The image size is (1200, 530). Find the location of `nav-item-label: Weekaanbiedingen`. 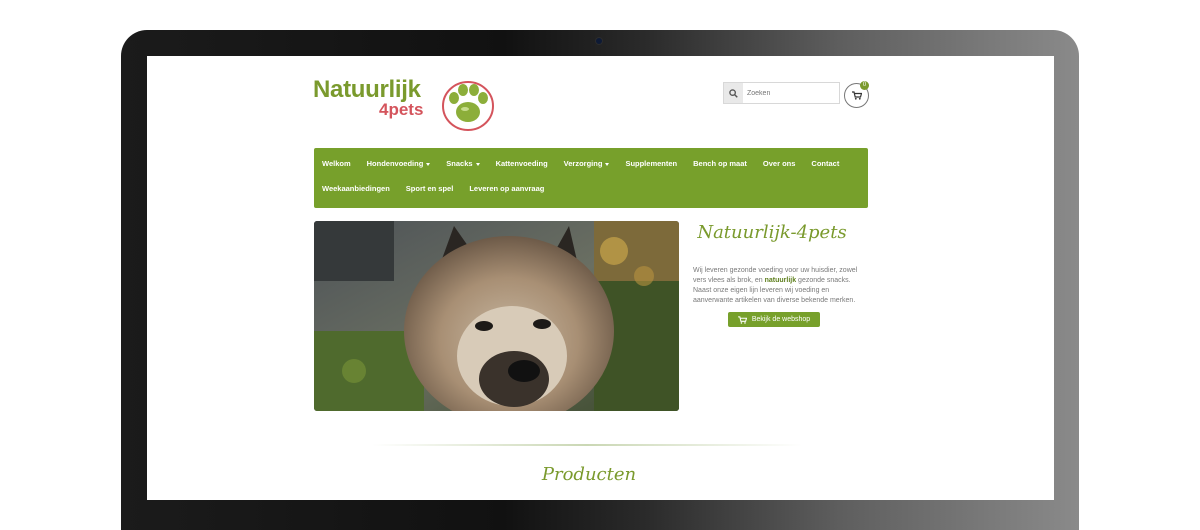

nav-item-label: Weekaanbiedingen is located at coordinates (356, 188).